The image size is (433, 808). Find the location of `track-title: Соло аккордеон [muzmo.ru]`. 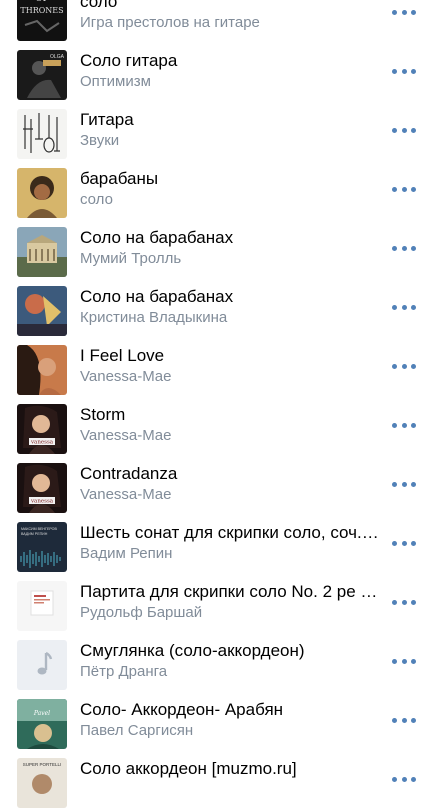

track-title: Соло аккордеон [muzmo.ru] is located at coordinates (188, 768).